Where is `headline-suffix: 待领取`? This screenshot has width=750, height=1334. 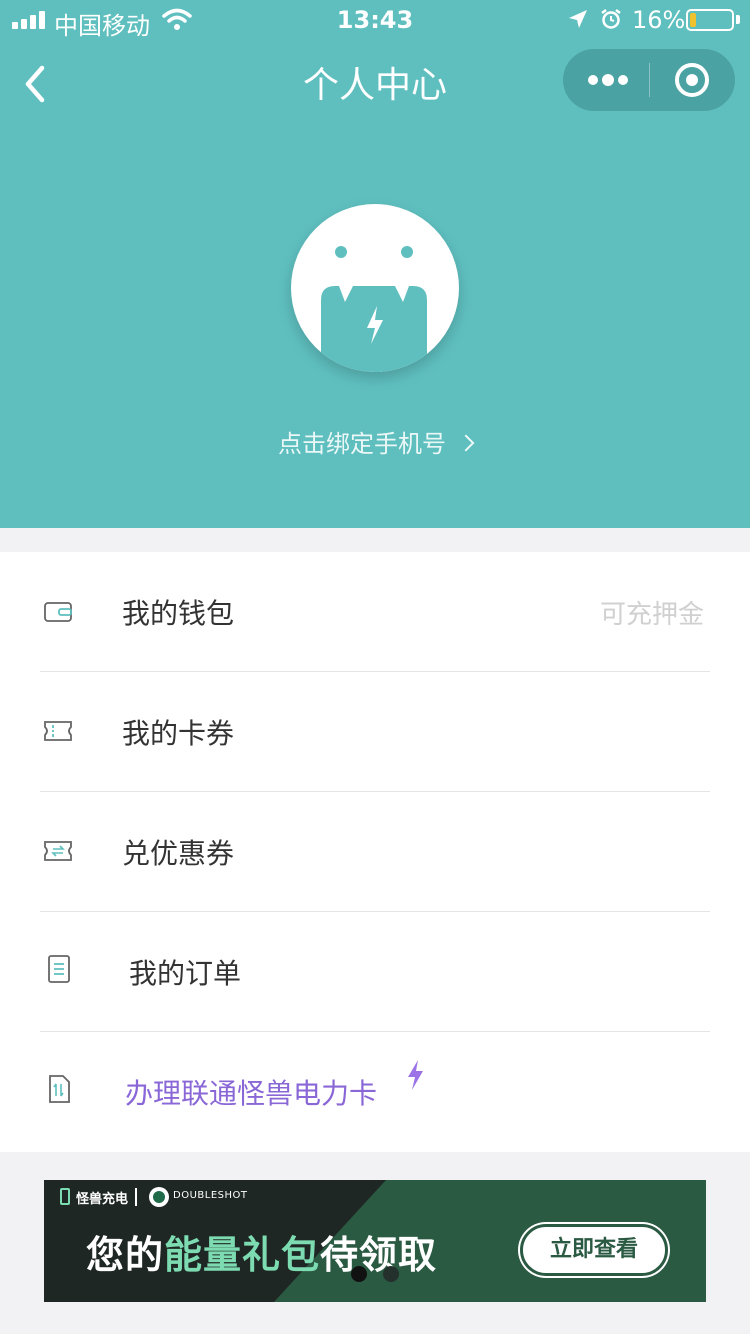 headline-suffix: 待领取 is located at coordinates (379, 1255).